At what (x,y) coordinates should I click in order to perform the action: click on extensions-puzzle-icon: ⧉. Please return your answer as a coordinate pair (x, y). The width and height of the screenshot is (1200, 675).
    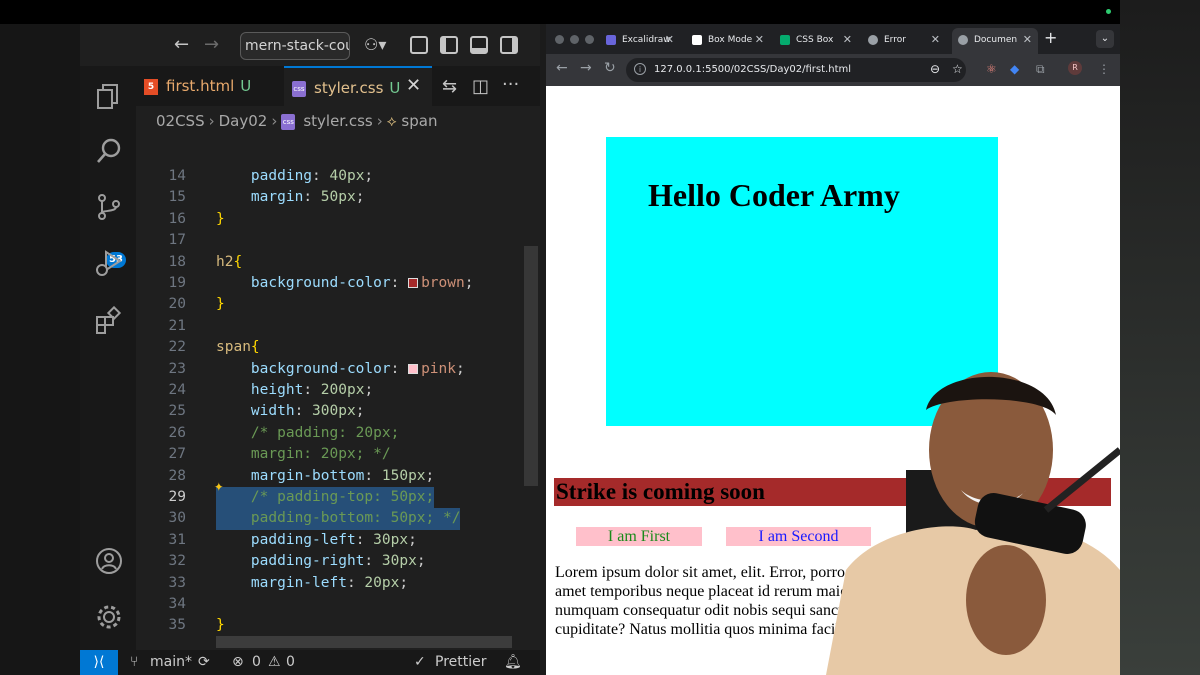
    Looking at the image, I should click on (1040, 69).